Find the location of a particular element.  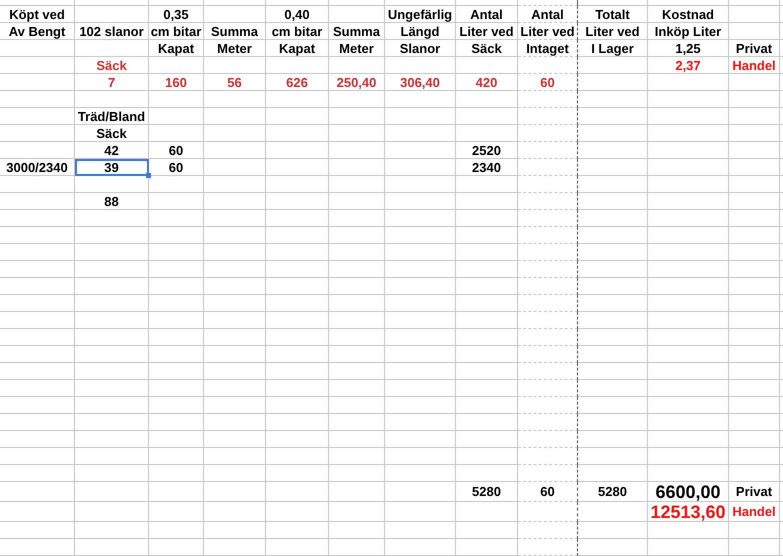

table-cell: Inköp Liter is located at coordinates (688, 31).